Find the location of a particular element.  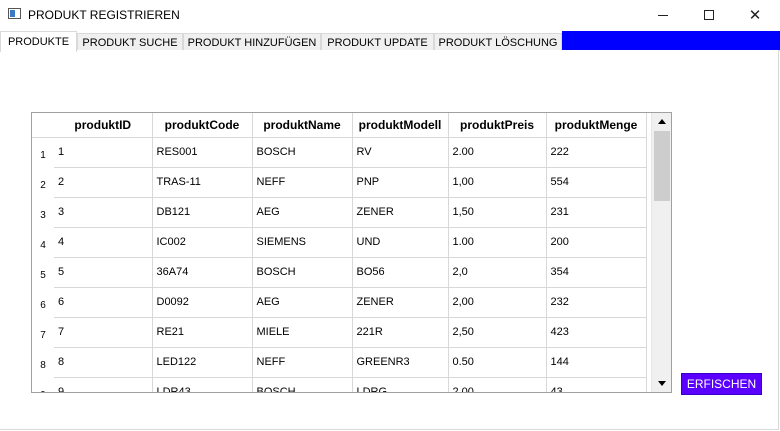

scrollbar-thumb is located at coordinates (662, 166).